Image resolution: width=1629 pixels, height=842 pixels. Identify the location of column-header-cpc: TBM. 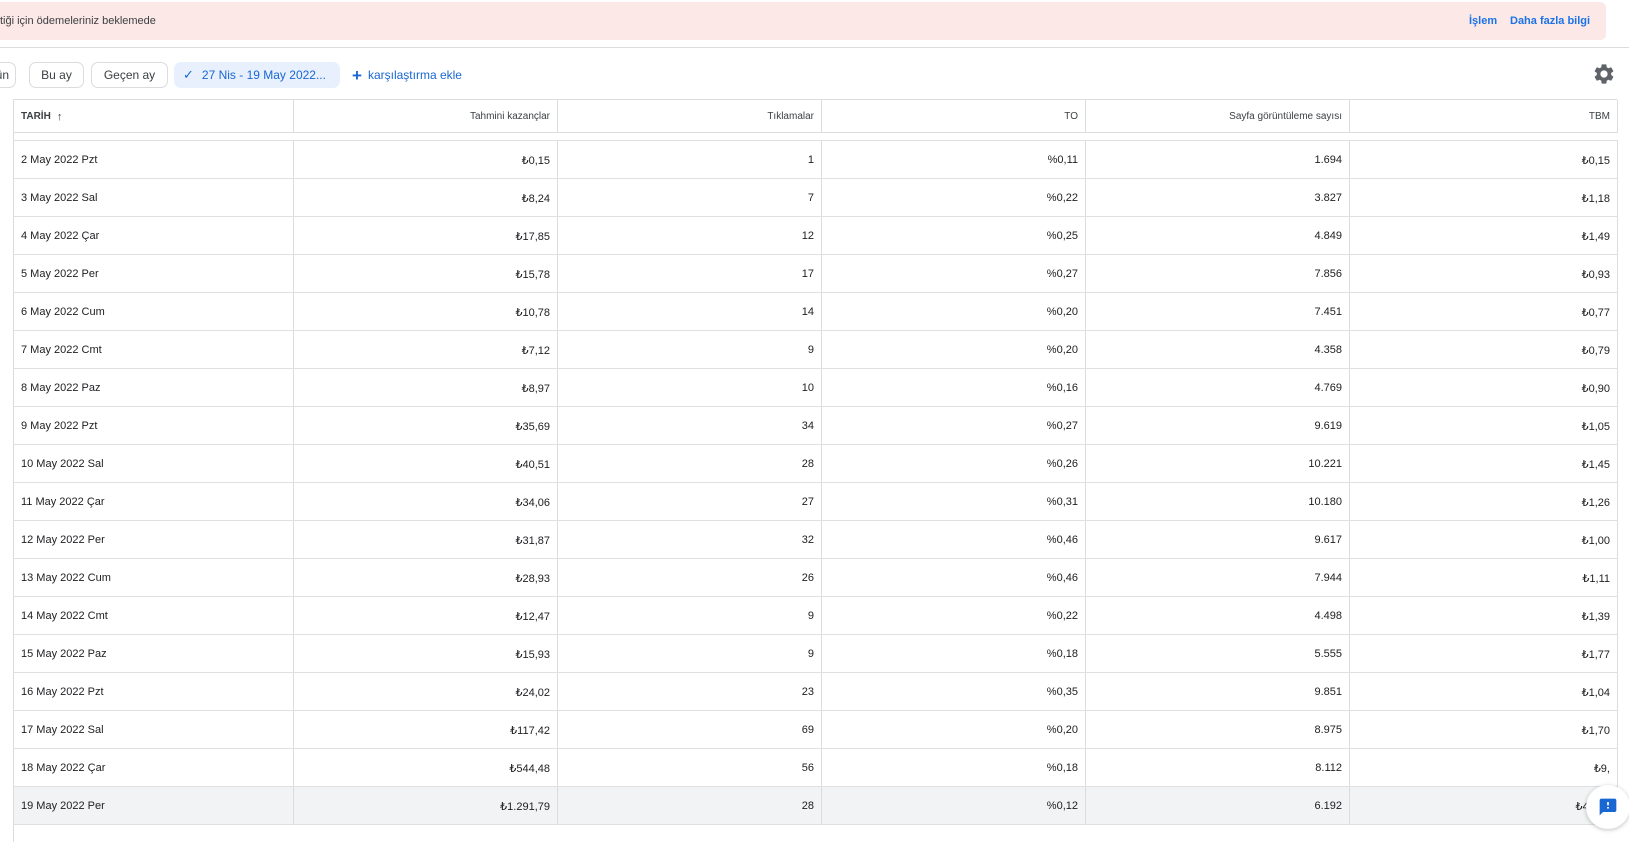
(1484, 116).